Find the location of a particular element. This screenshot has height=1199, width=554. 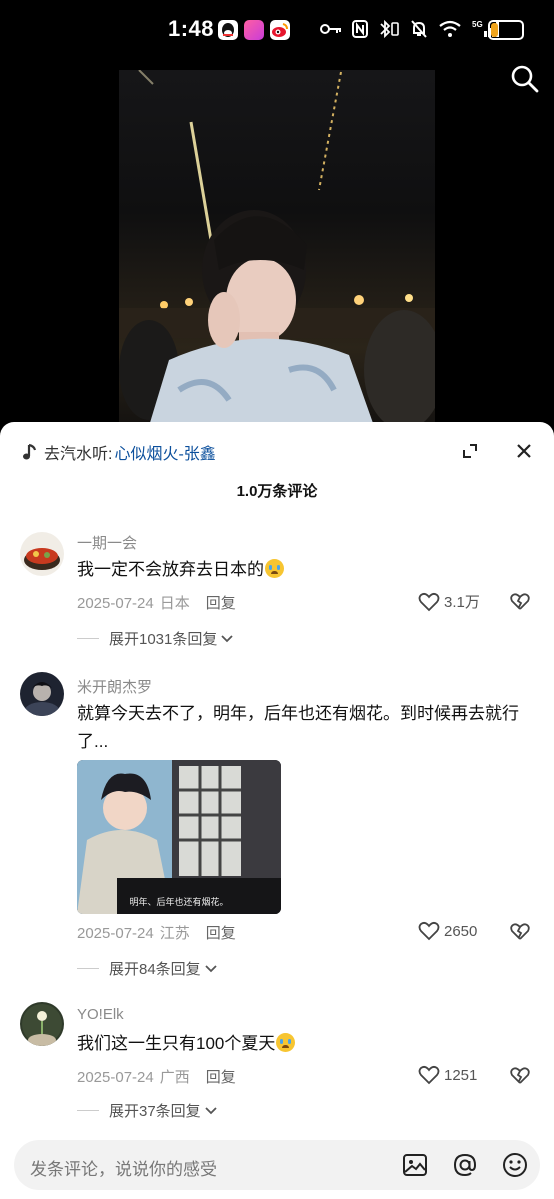

qq-icon is located at coordinates (228, 30).